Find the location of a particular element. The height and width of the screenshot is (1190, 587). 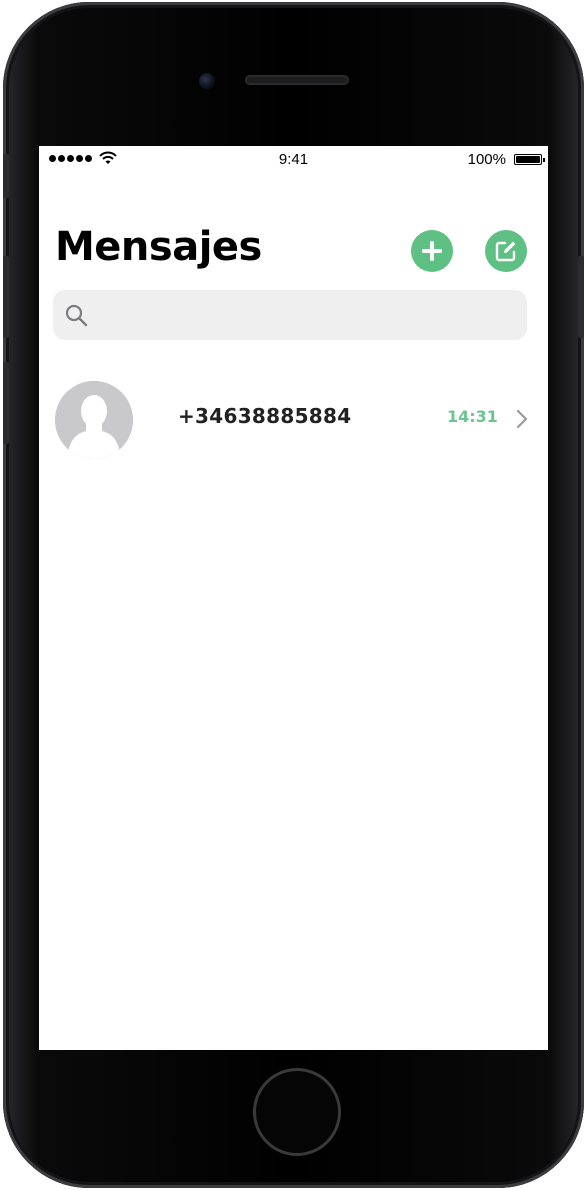

volume-up-button is located at coordinates (6, 297).